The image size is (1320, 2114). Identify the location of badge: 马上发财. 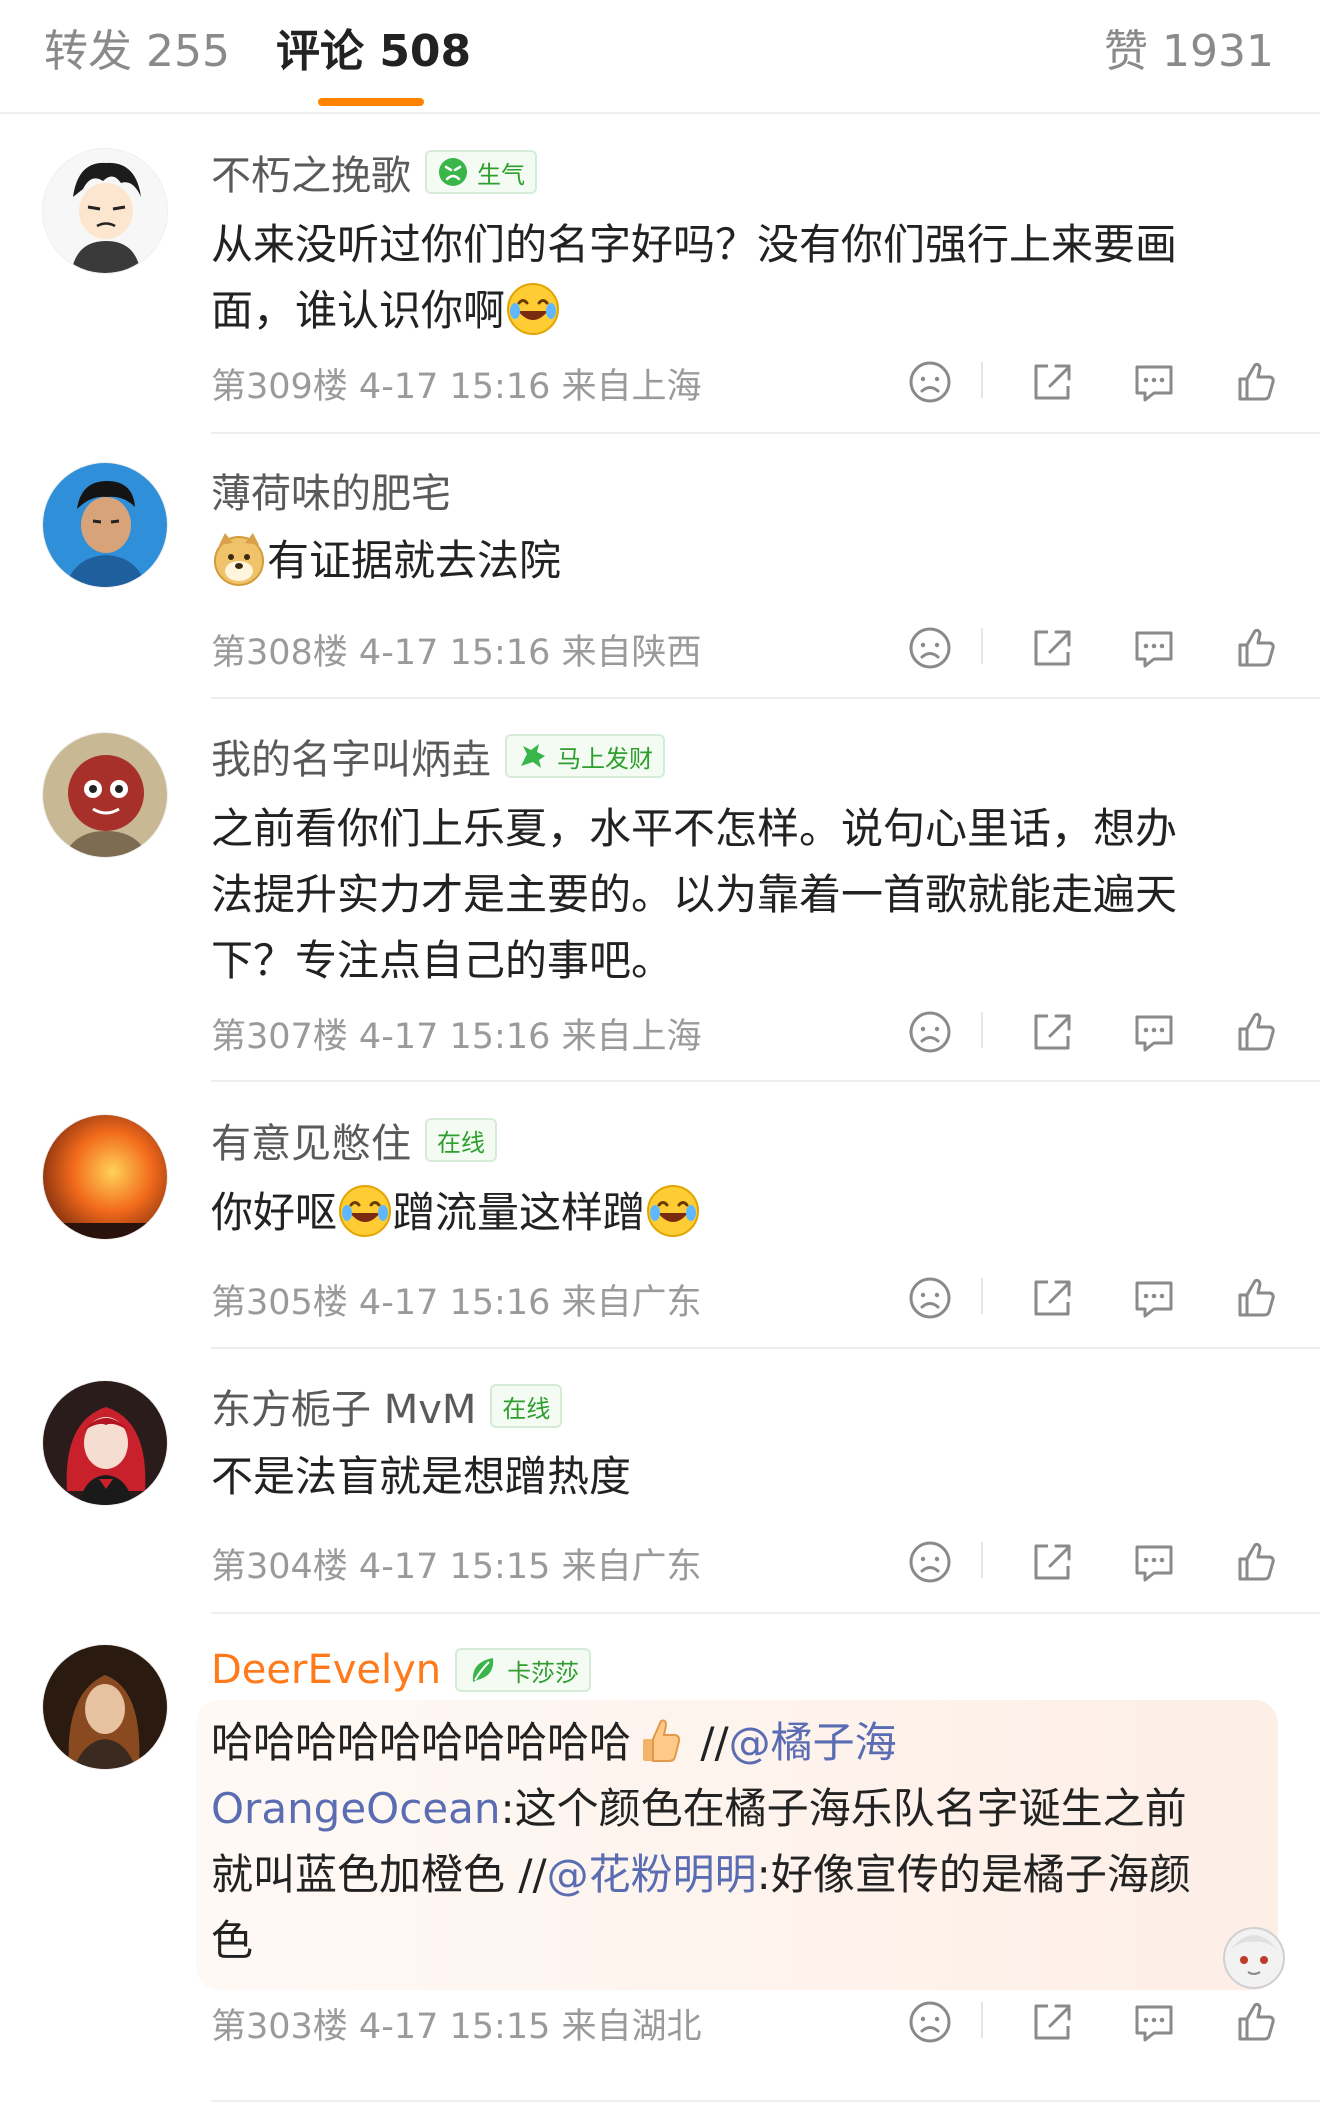
(585, 756).